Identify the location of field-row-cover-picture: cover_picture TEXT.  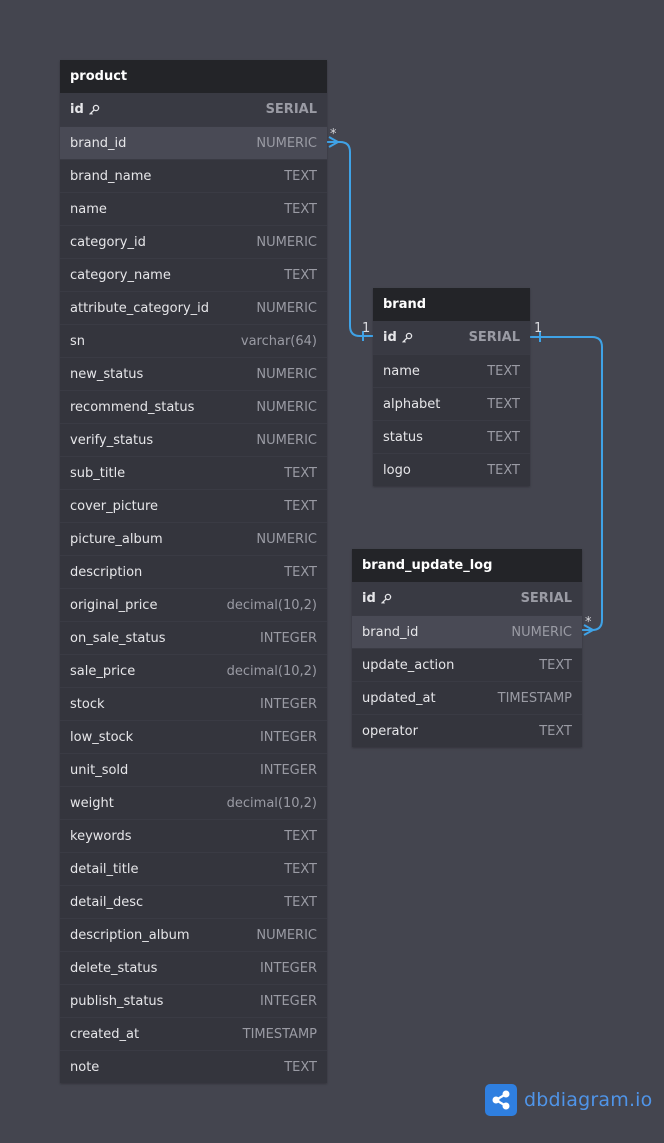
(193, 505).